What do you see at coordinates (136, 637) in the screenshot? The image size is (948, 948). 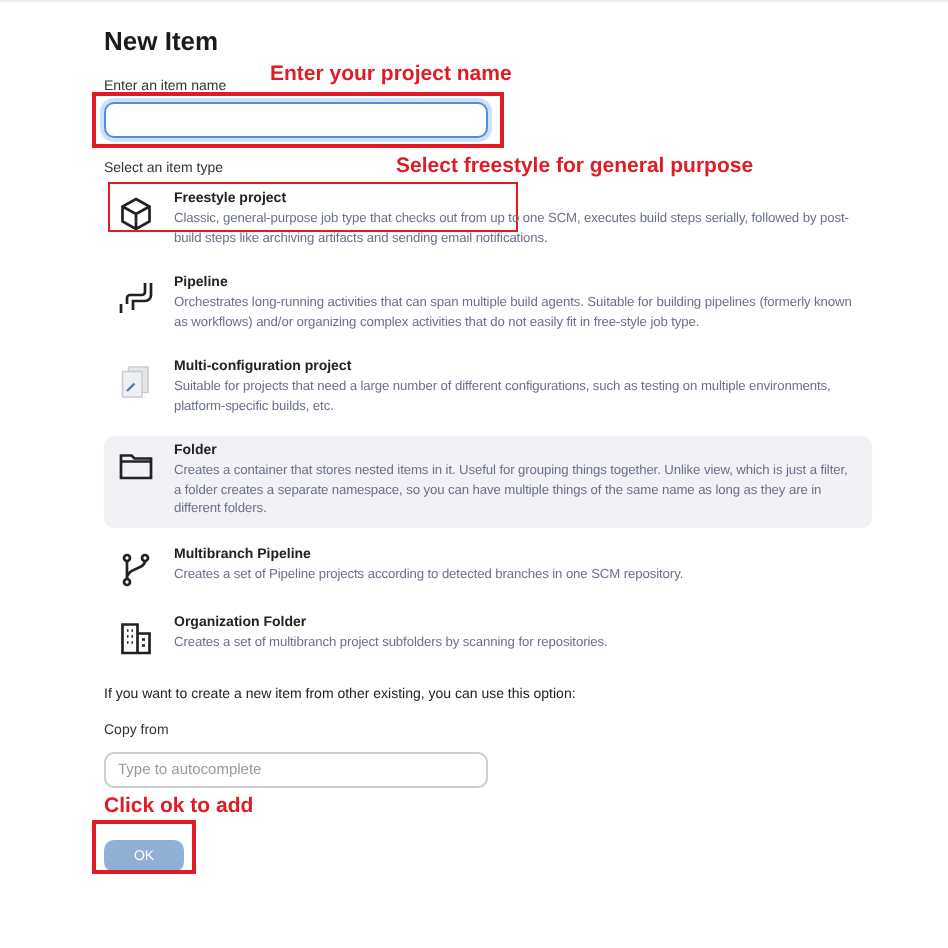 I see `building-icon` at bounding box center [136, 637].